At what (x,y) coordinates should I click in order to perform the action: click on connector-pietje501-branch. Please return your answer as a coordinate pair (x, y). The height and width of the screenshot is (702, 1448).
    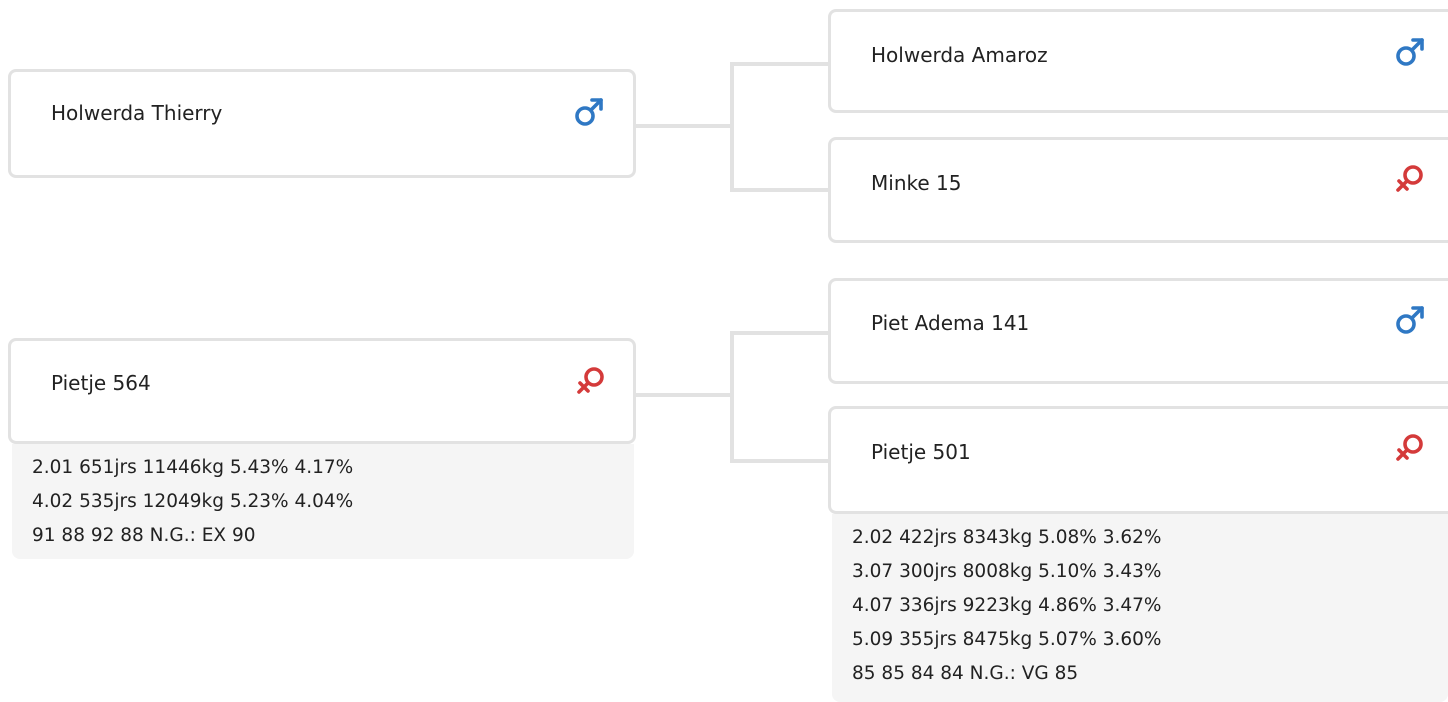
    Looking at the image, I should click on (781, 461).